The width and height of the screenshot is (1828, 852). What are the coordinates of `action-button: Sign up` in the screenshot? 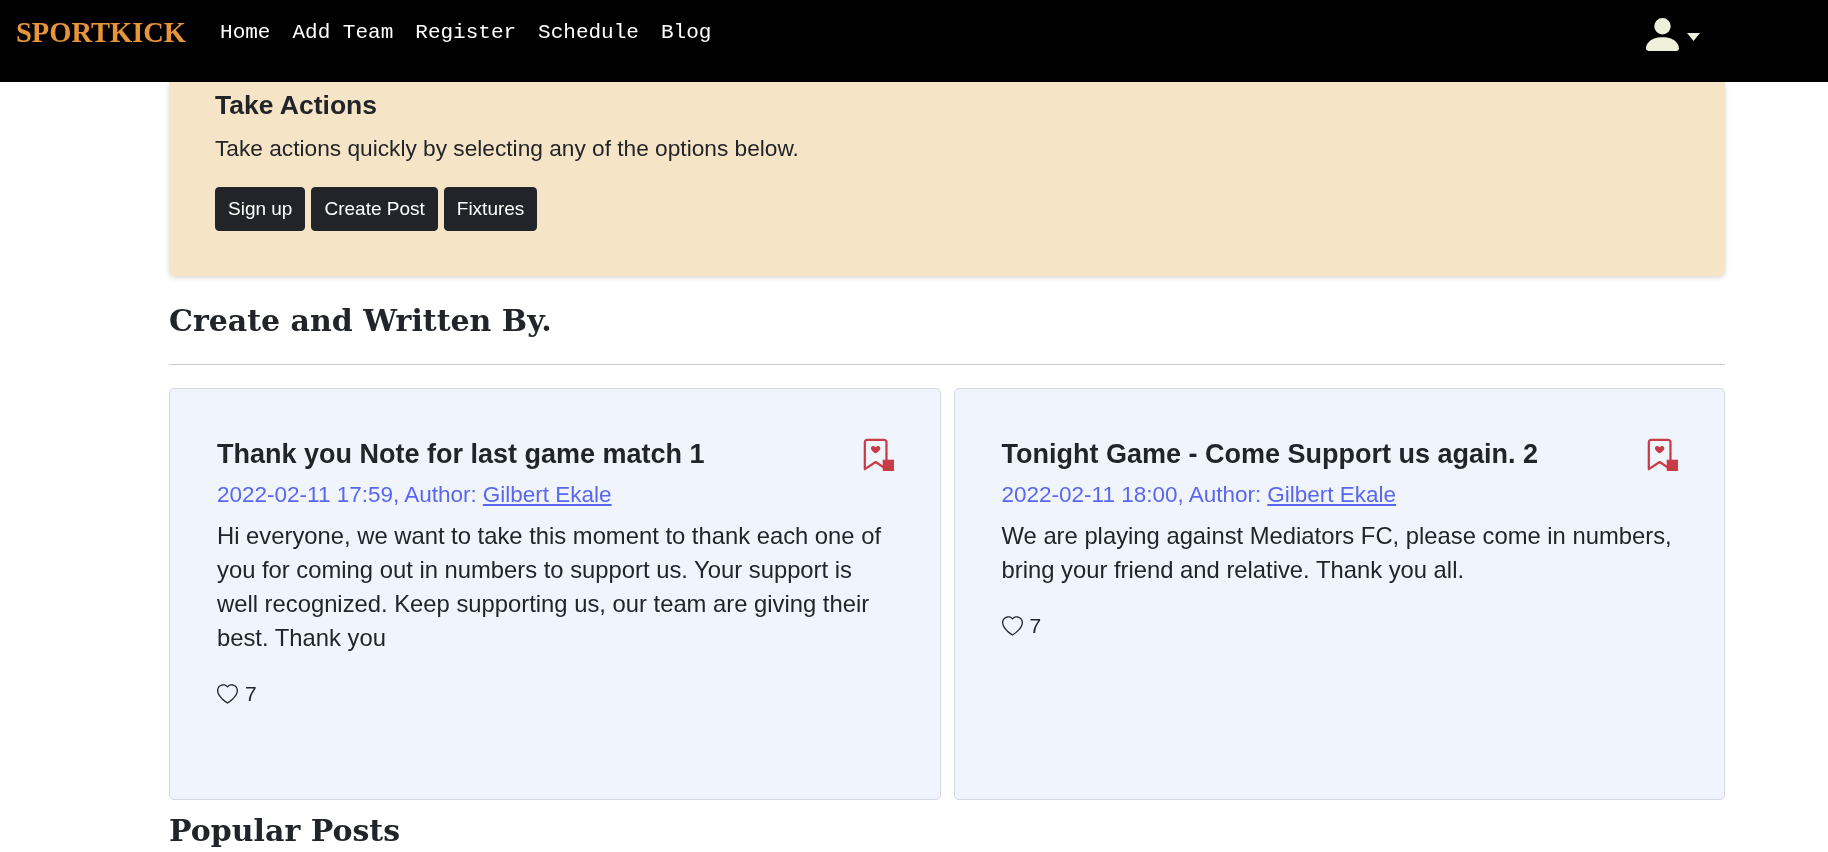 It's located at (260, 209).